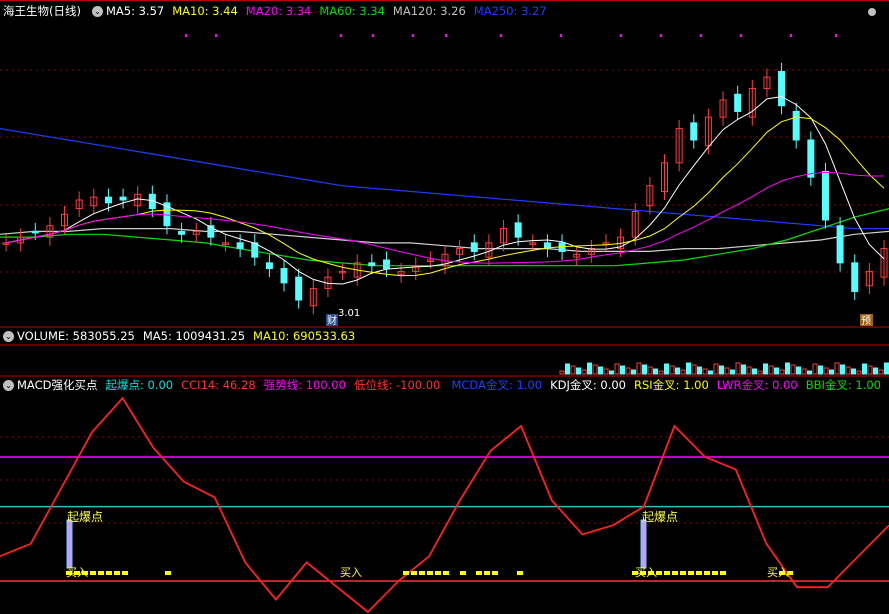 The height and width of the screenshot is (614, 889). I want to click on buy-label-3: 买入, so click(646, 572).